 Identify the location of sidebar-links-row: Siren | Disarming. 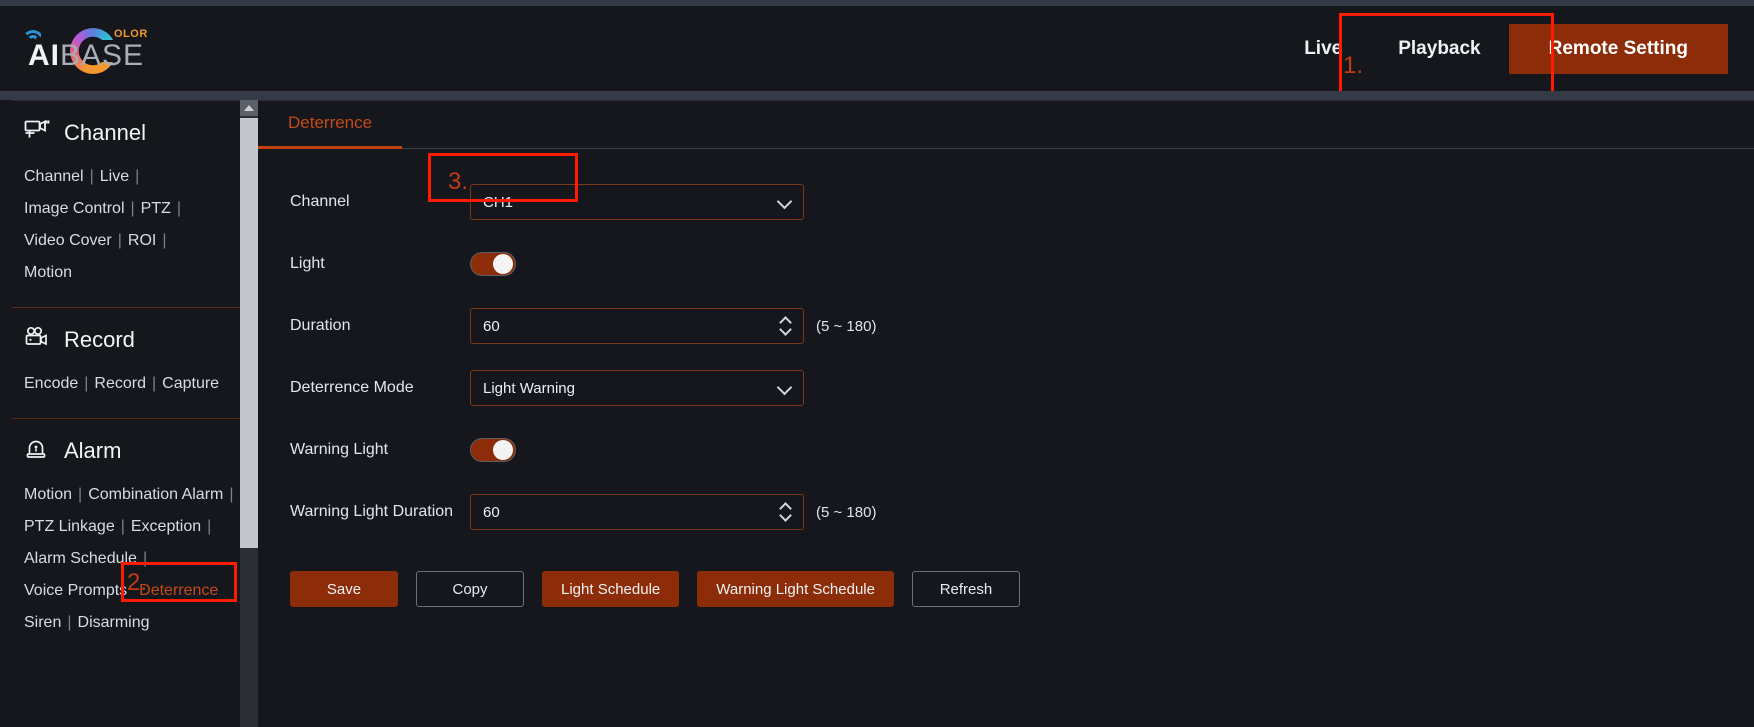
(132, 623).